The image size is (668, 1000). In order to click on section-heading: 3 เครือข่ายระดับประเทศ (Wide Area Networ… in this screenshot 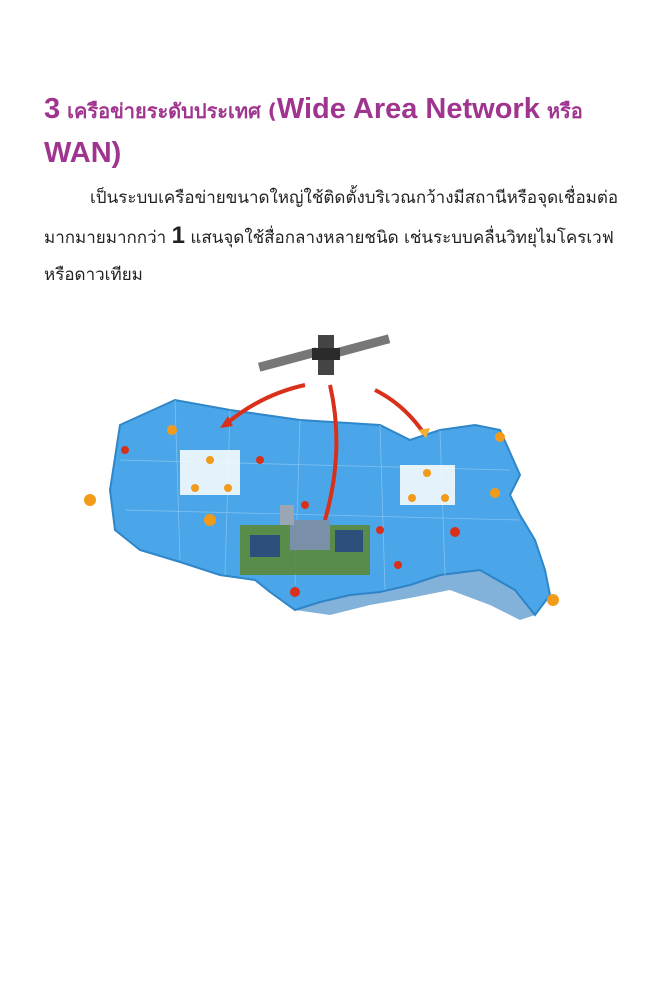, I will do `click(339, 132)`.